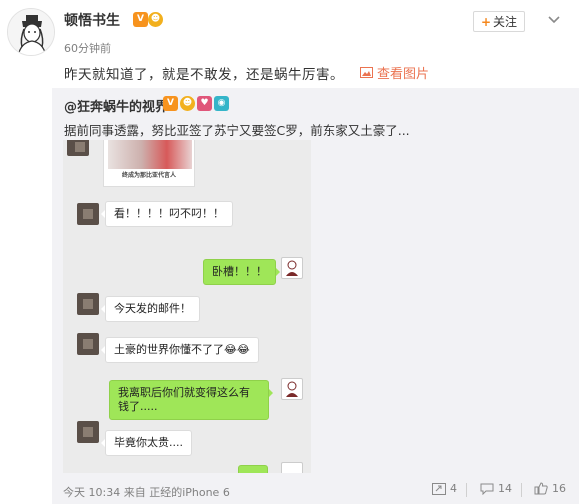  Describe the element at coordinates (505, 22) in the screenshot. I see `follow-label: 关注` at that location.